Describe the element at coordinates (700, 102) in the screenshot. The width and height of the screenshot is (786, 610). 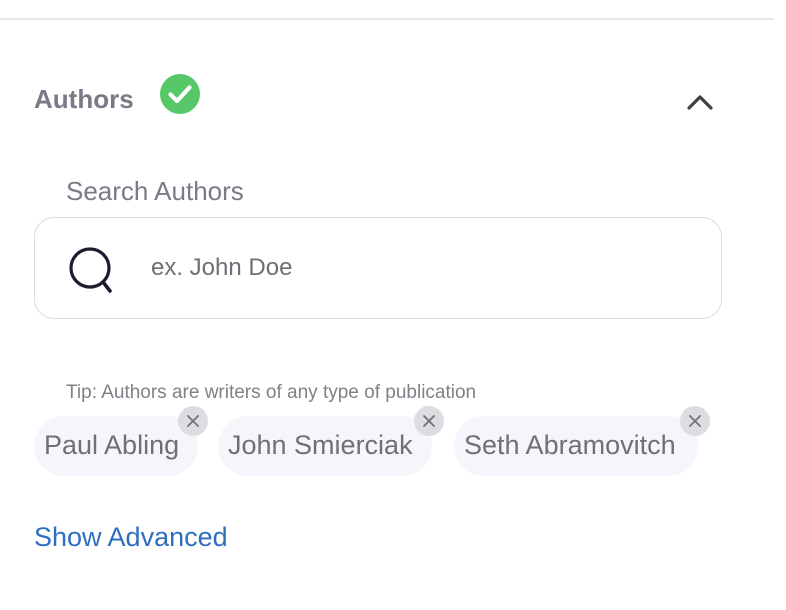
I see `chevron-up-icon` at that location.